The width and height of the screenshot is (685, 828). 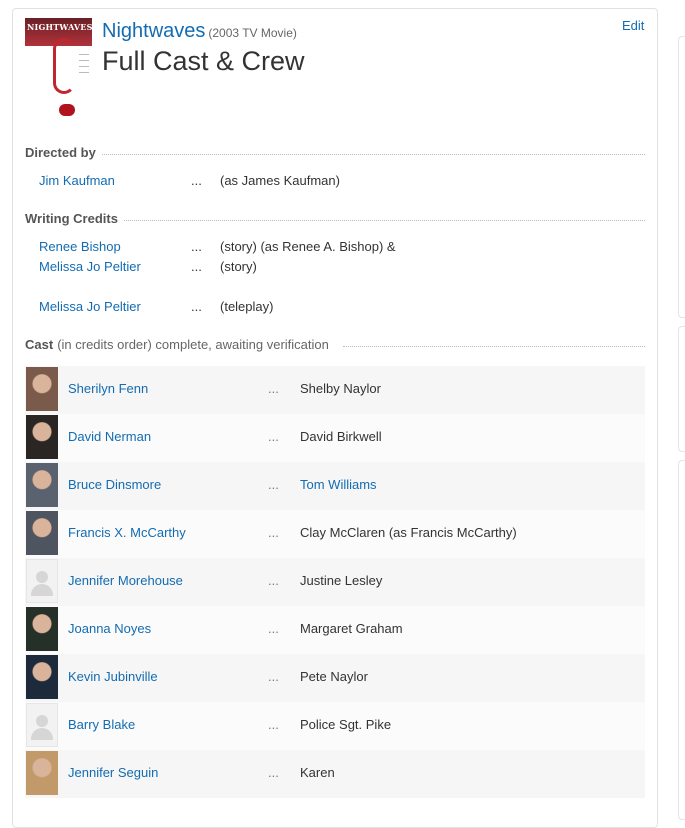 I want to click on cast-row: Joanna Noyes... Margaret Graham, so click(x=335, y=630).